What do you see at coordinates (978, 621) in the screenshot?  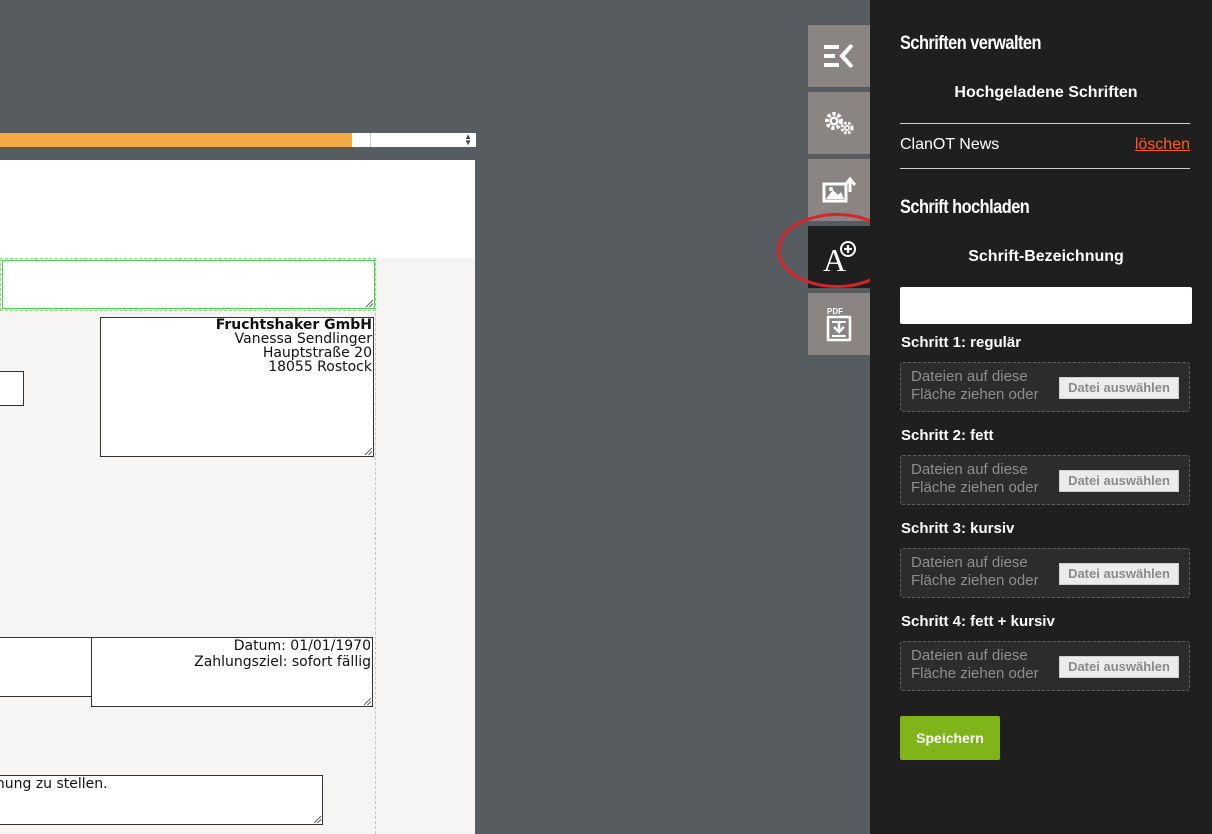 I see `step-label-bold-italic: Schritt 4: fett + kursiv` at bounding box center [978, 621].